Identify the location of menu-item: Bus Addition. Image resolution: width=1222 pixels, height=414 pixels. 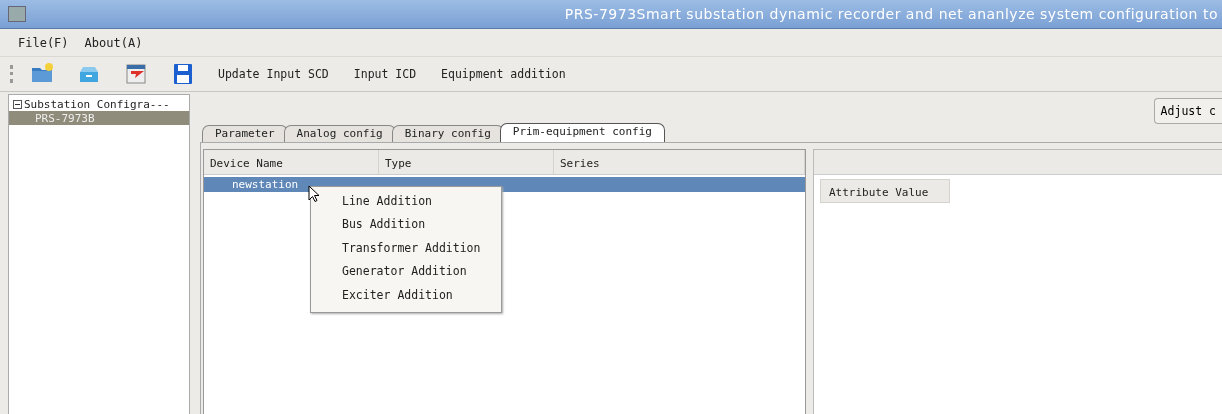
(406, 225).